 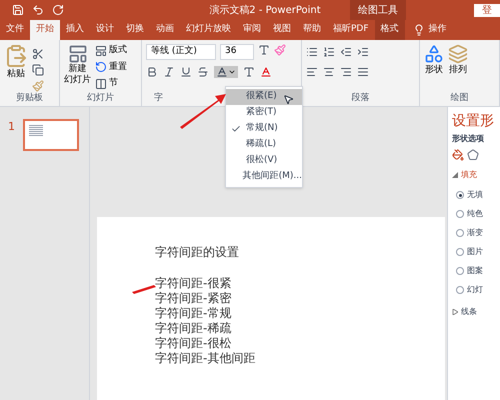 What do you see at coordinates (193, 313) in the screenshot?
I see `slide-text-line: 字符间距-常规` at bounding box center [193, 313].